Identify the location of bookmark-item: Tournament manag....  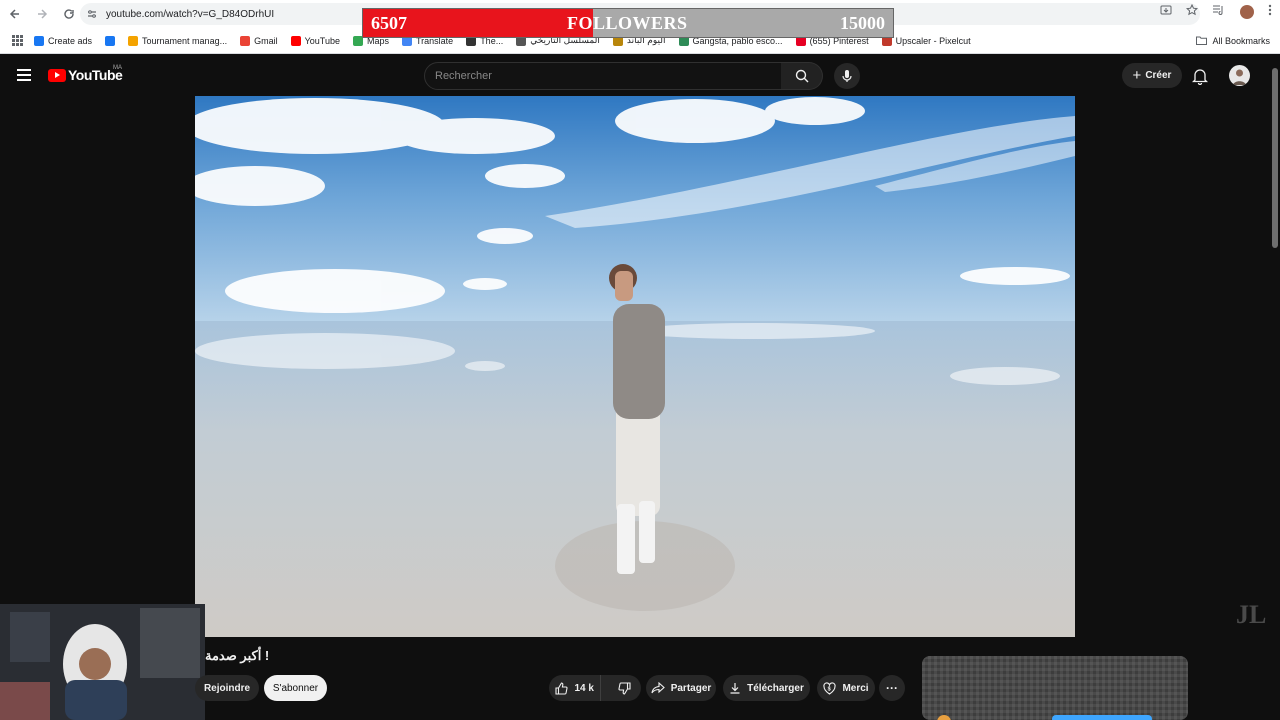
(178, 40).